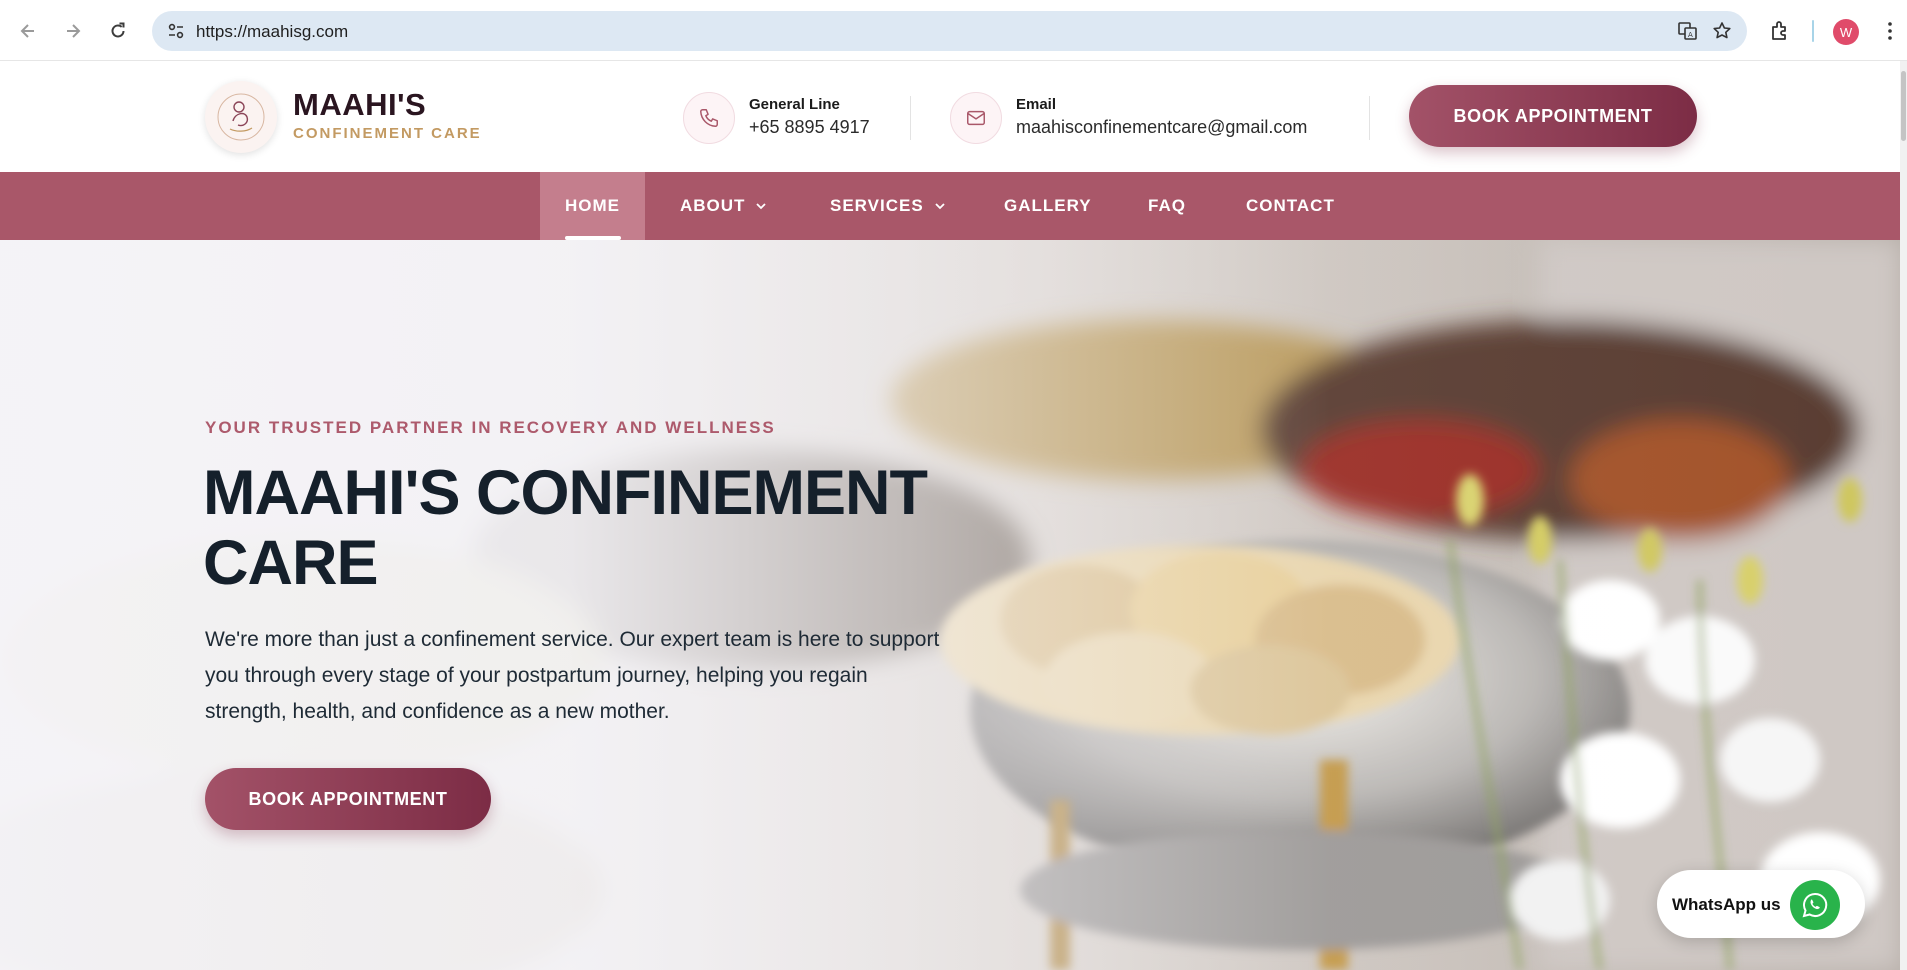  Describe the element at coordinates (950, 206) in the screenshot. I see `main-navigation: HOME ABOUT SERVICES GALLERY FAQ CONTACT` at that location.